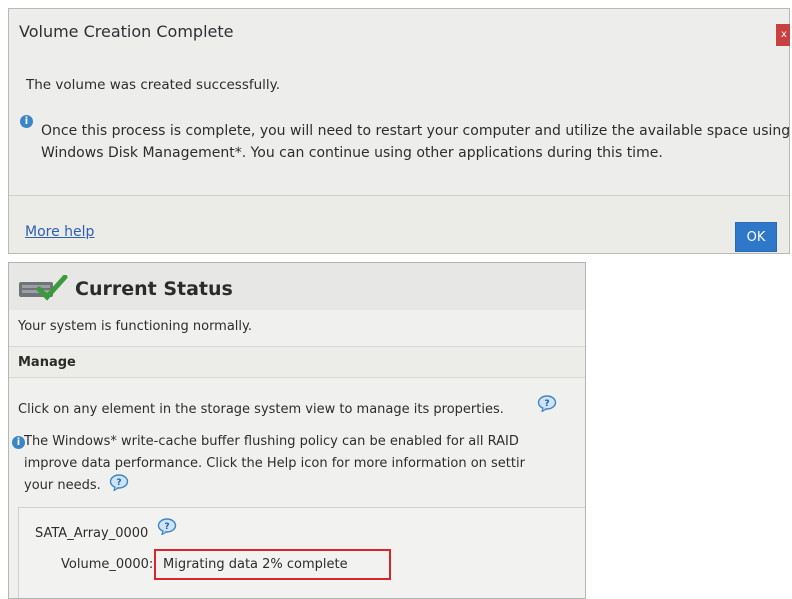 Image resolution: width=792 pixels, height=599 pixels. What do you see at coordinates (59, 232) in the screenshot?
I see `more-help-link: More help` at bounding box center [59, 232].